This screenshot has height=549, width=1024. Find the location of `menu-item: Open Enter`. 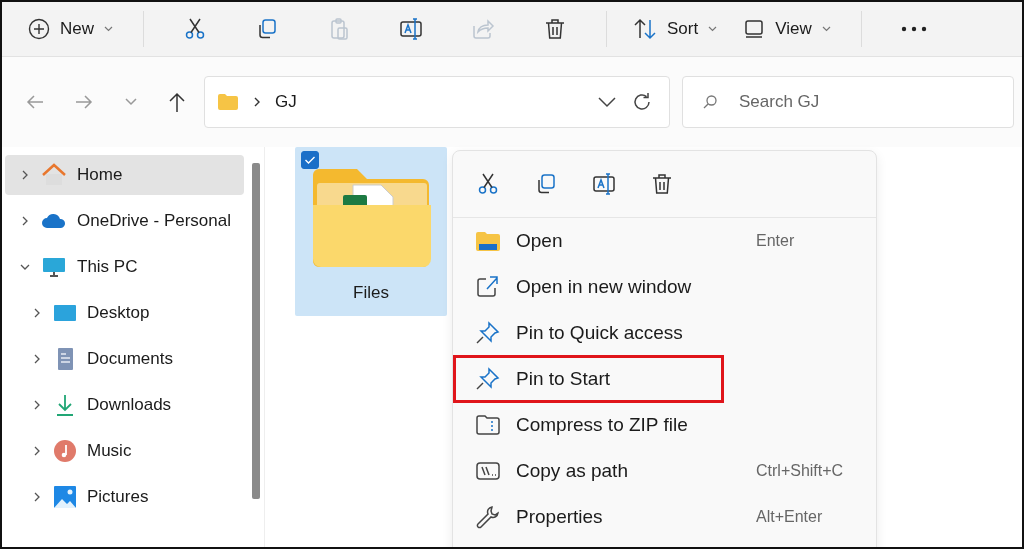

menu-item: Open Enter is located at coordinates (664, 241).